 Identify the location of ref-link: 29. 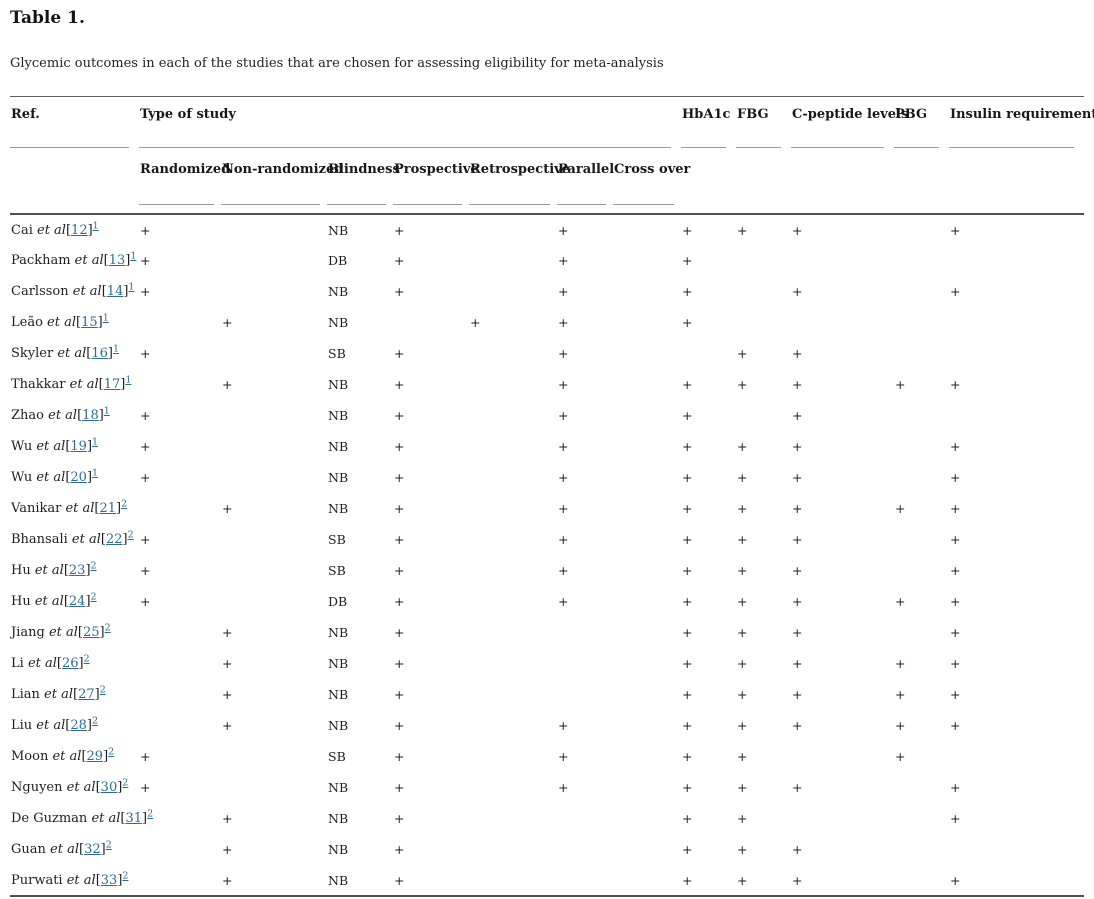
(95, 756).